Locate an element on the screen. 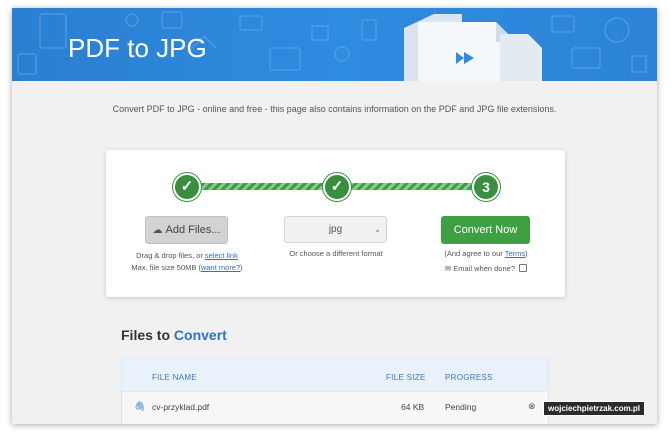 This screenshot has height=434, width=670. email-when-done: ✉ Email when done? is located at coordinates (486, 269).